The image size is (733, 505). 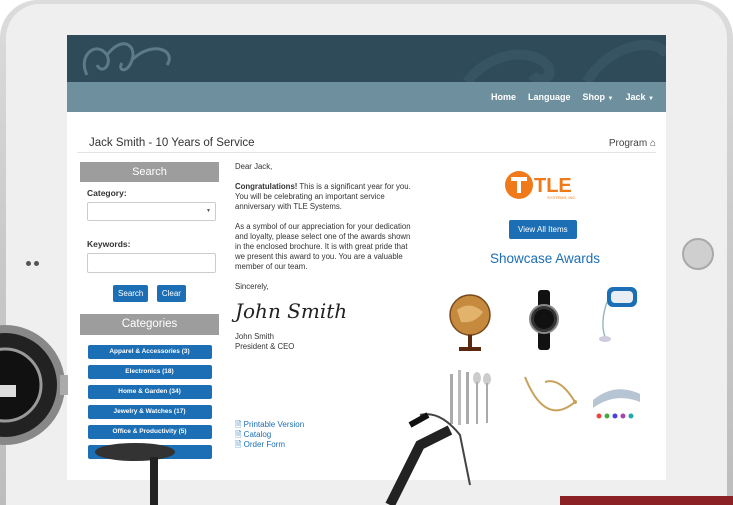 I want to click on globe-award-image, so click(x=470, y=322).